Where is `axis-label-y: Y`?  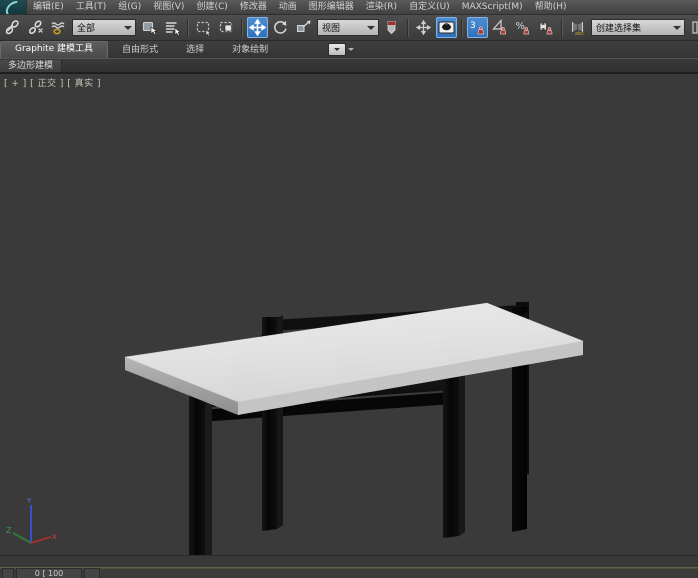
axis-label-y: Y is located at coordinates (29, 501).